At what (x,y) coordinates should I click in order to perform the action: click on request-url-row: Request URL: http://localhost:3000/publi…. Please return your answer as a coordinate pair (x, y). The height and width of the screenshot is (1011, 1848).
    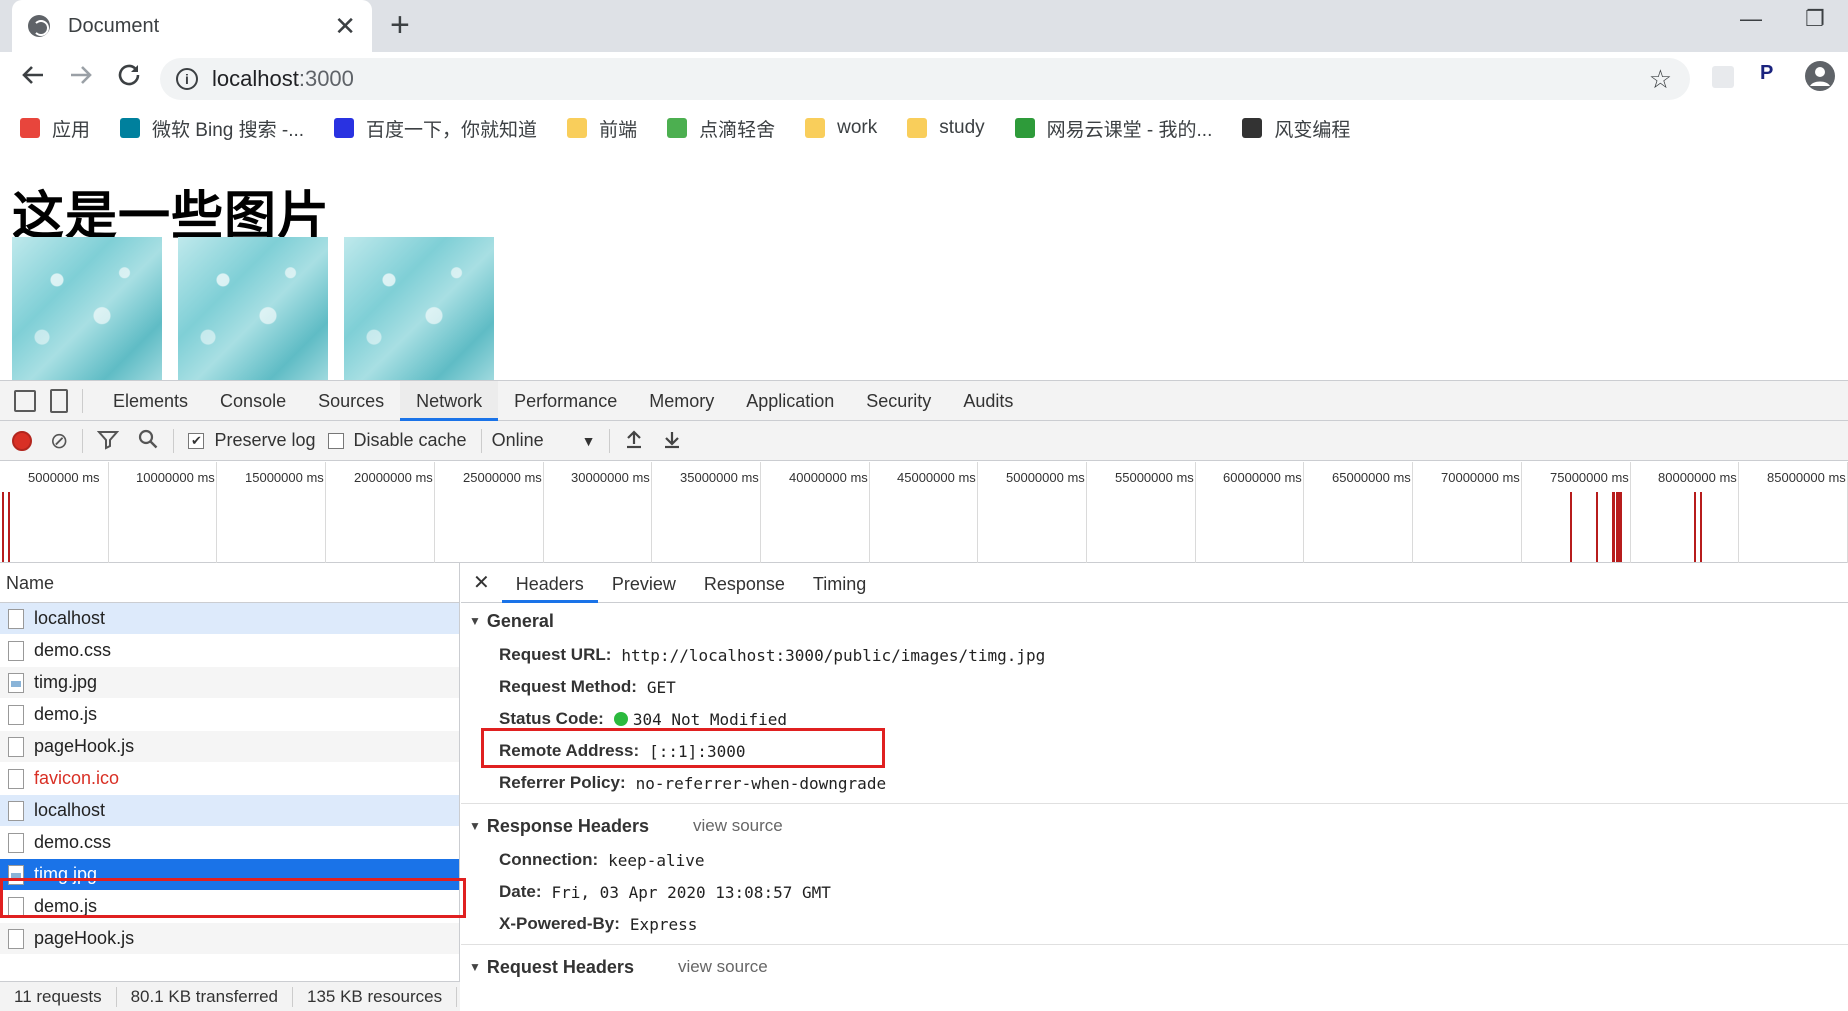
    Looking at the image, I should click on (772, 655).